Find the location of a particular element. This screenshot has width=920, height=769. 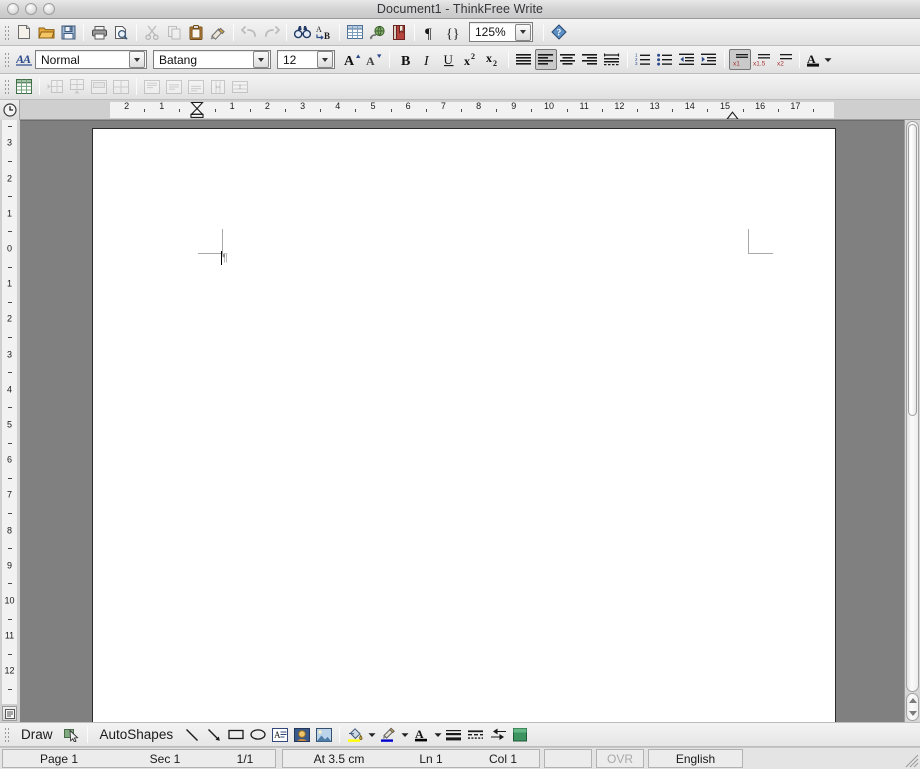

italic-icon: I is located at coordinates (427, 59).